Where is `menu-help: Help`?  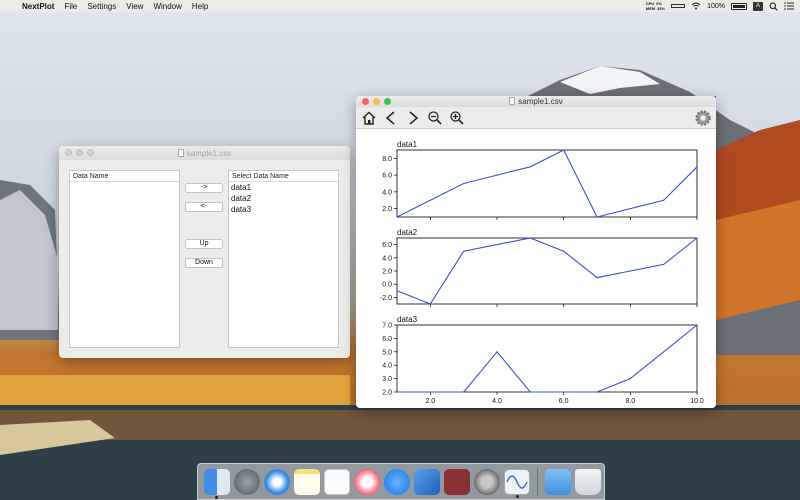 menu-help: Help is located at coordinates (200, 6).